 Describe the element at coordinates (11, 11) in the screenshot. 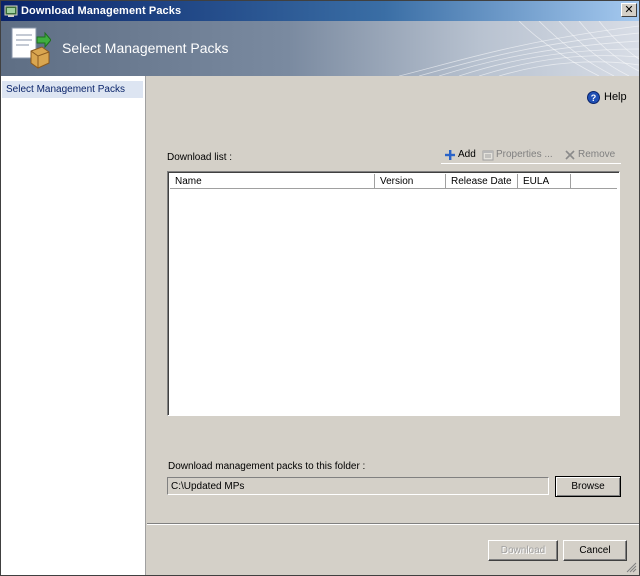

I see `app-icon` at that location.